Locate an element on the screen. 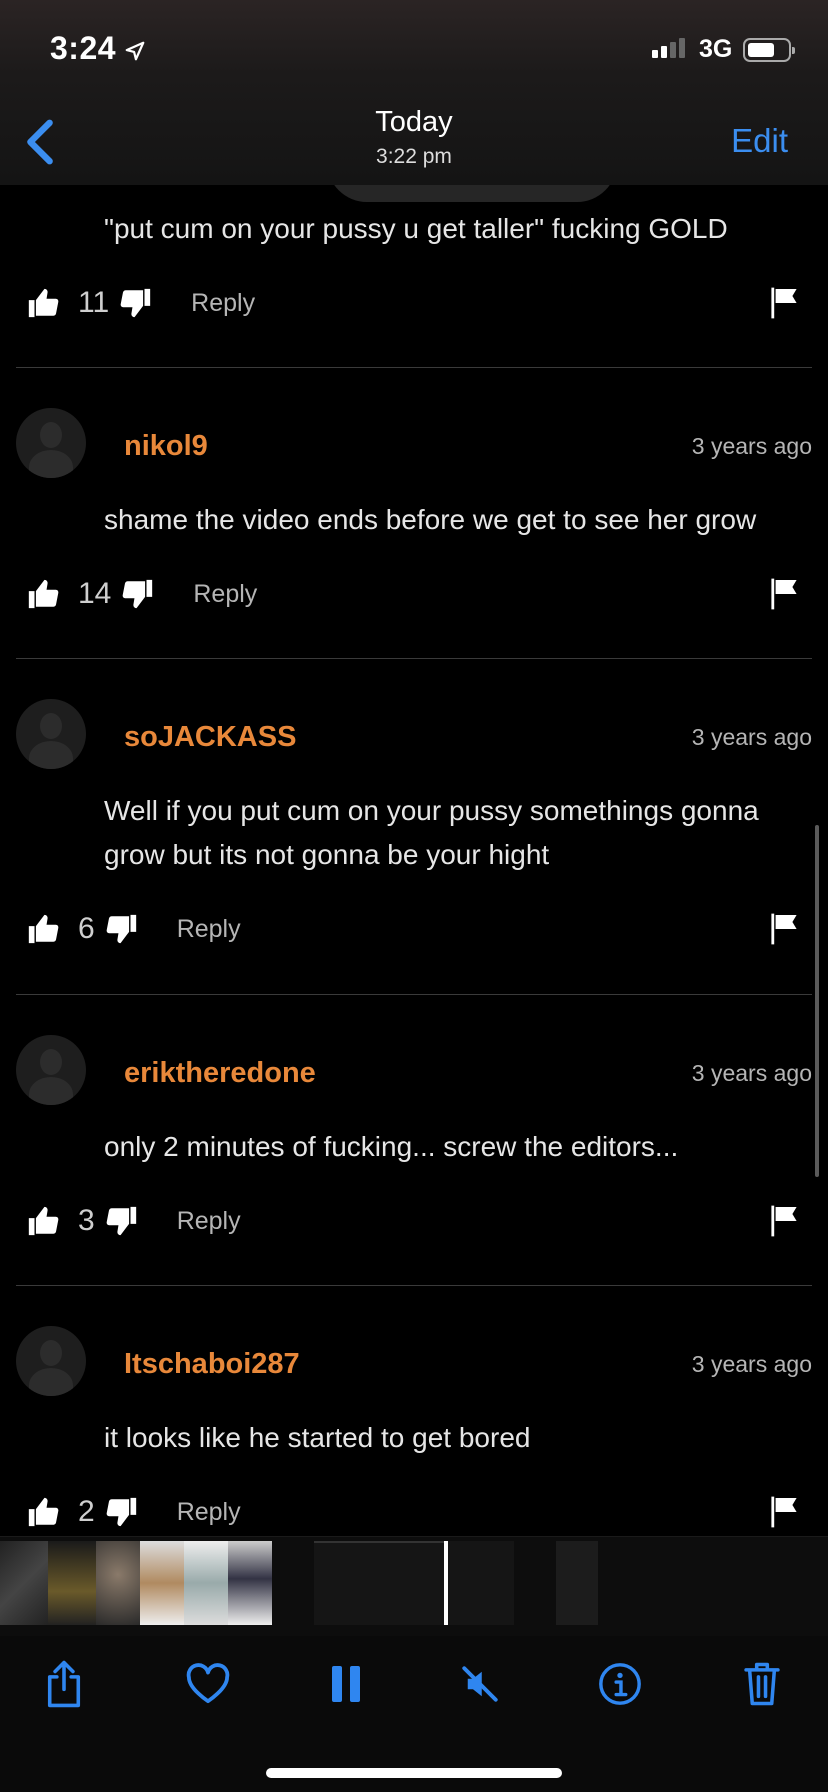 This screenshot has height=1792, width=828. delete-button is located at coordinates (762, 1684).